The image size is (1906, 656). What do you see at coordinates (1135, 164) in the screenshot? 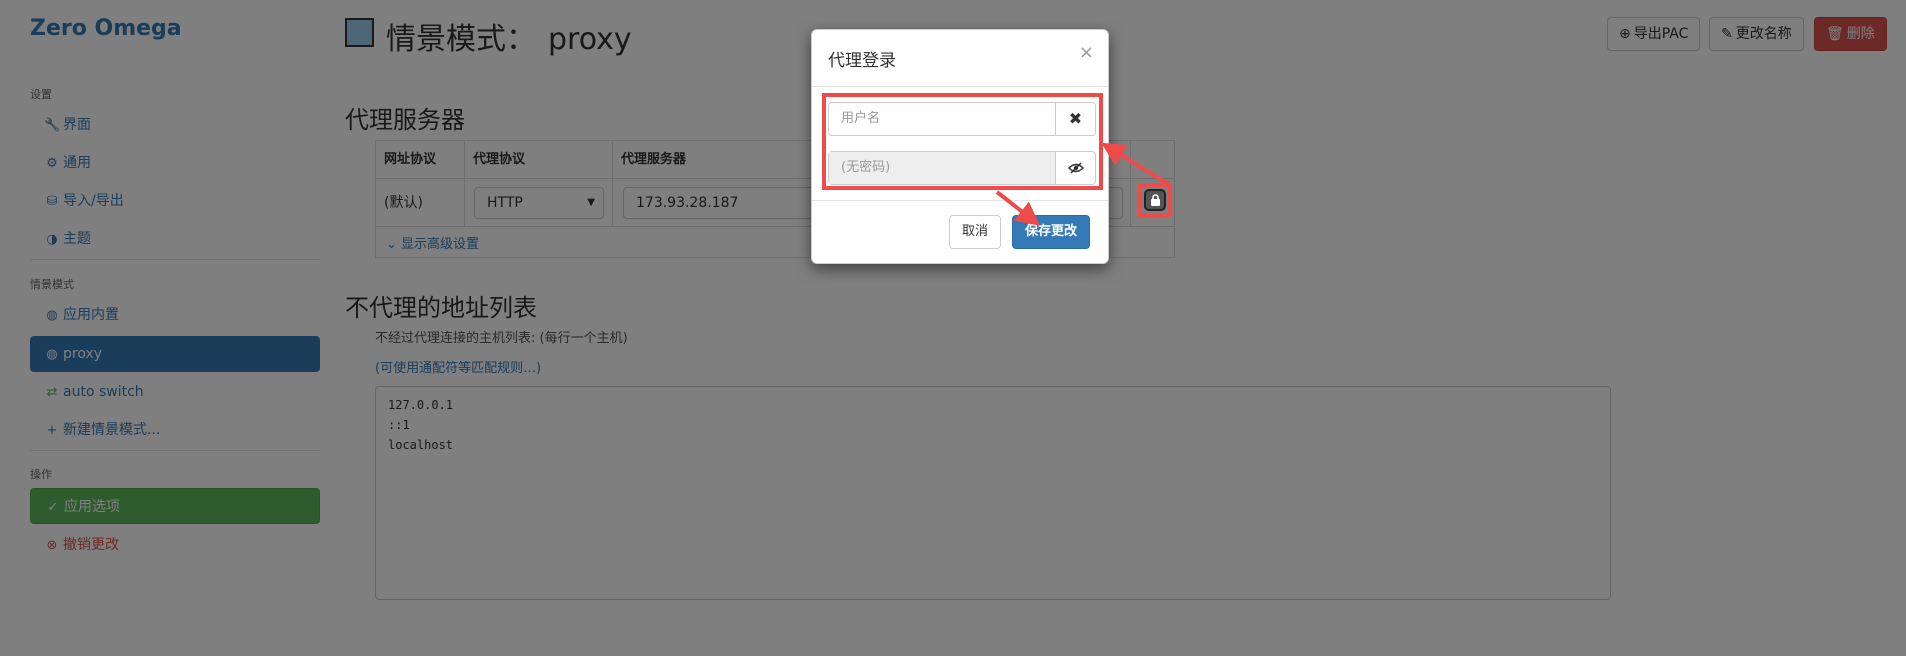
I see `arrow-lock-to-credentials` at bounding box center [1135, 164].